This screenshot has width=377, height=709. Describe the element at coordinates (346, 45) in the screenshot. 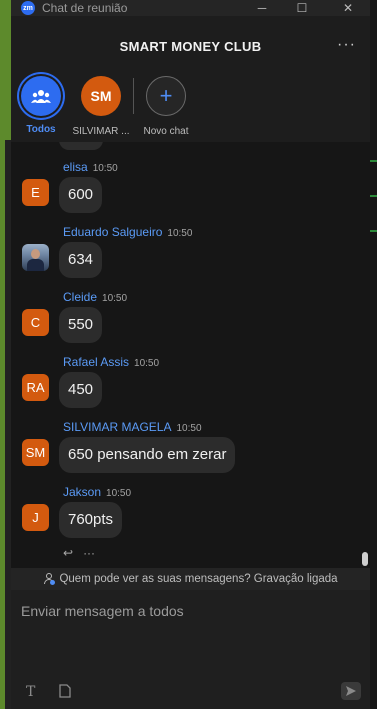

I see `more-options-button: ···` at that location.